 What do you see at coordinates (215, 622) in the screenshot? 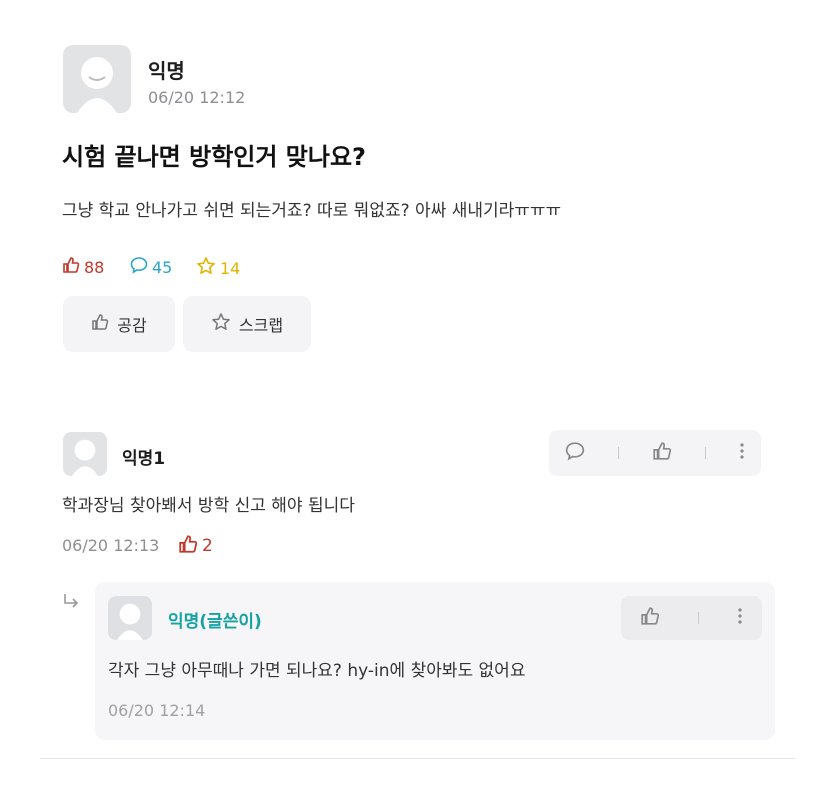
I see `reply-author: 익명(글쓴이)` at bounding box center [215, 622].